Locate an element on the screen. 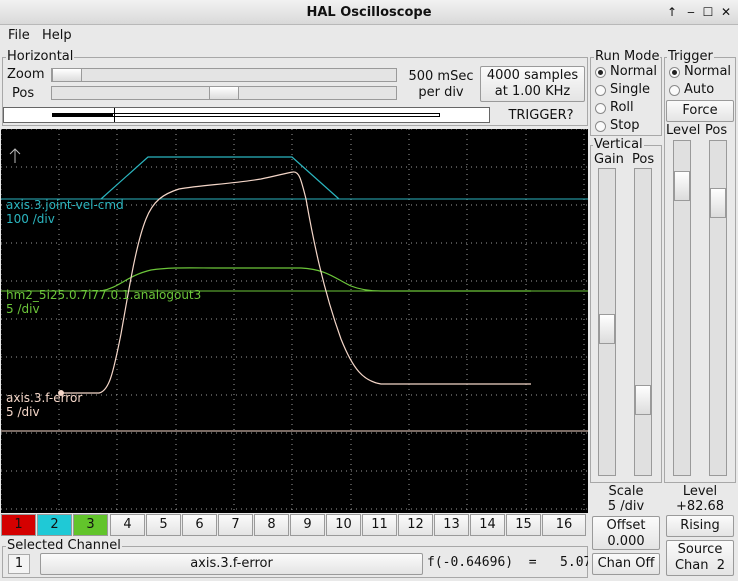 The width and height of the screenshot is (738, 581). samples-line2: at 1.00 KHz is located at coordinates (532, 91).